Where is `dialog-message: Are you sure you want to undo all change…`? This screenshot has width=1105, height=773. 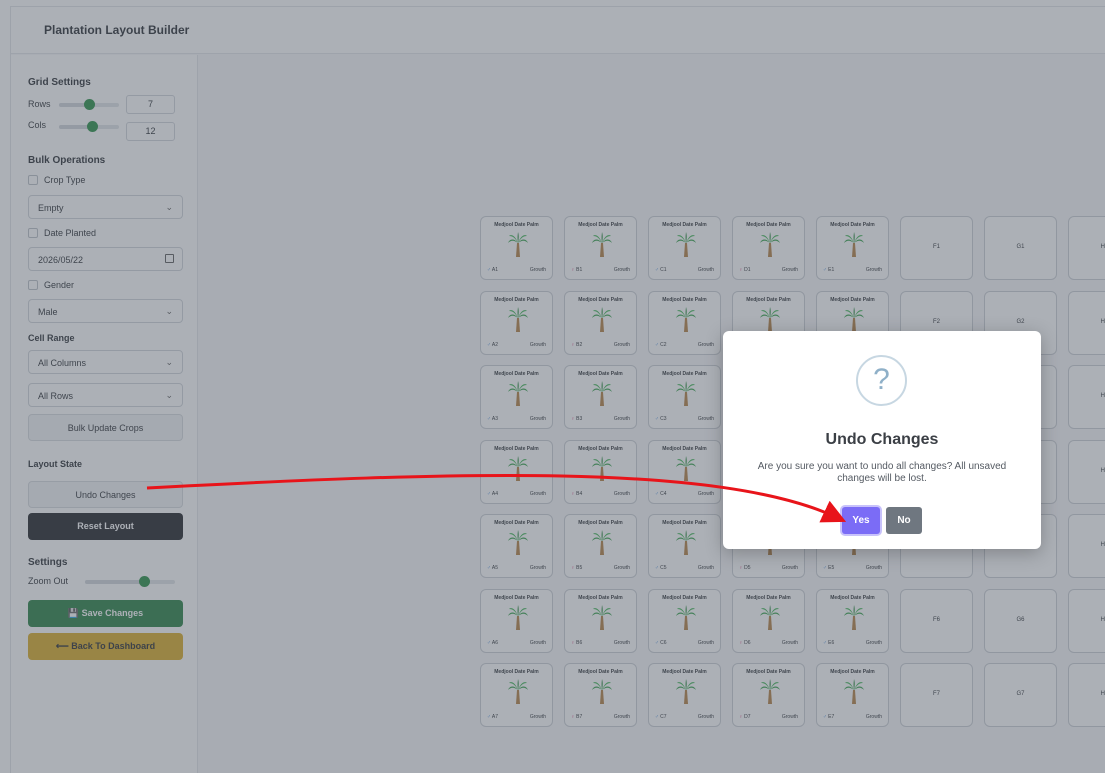
dialog-message: Are you sure you want to undo all change… is located at coordinates (882, 472).